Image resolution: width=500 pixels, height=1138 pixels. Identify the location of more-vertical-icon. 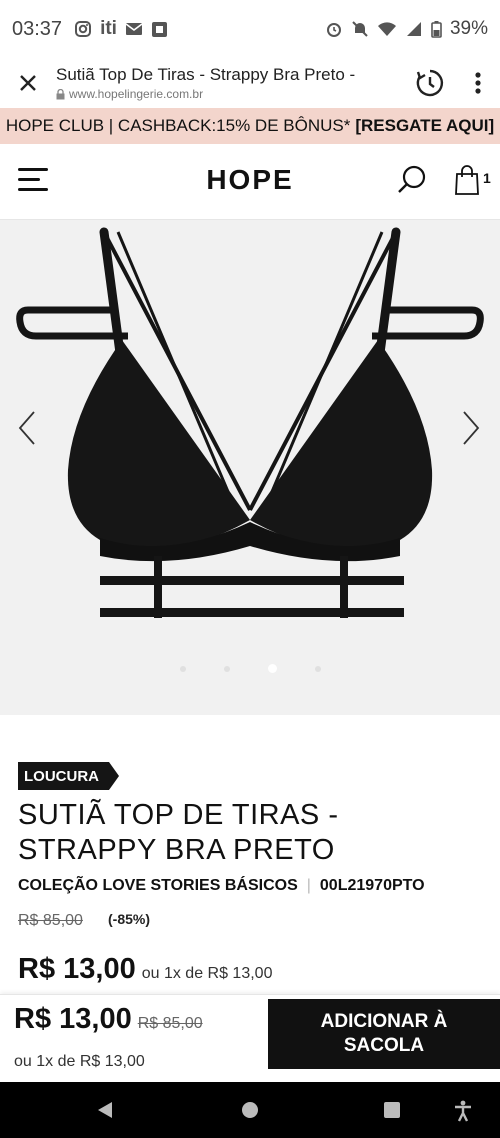
(478, 83).